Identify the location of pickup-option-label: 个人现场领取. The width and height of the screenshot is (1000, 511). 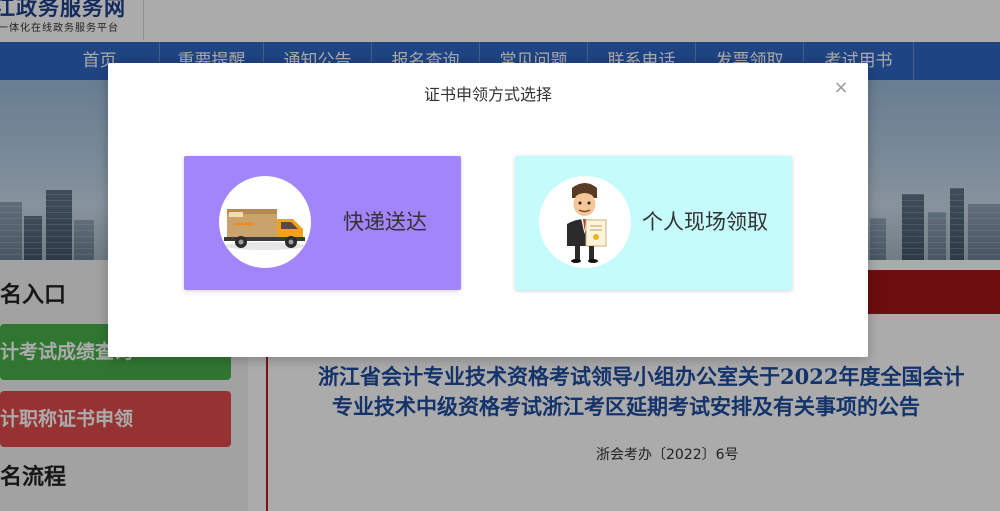
(705, 222).